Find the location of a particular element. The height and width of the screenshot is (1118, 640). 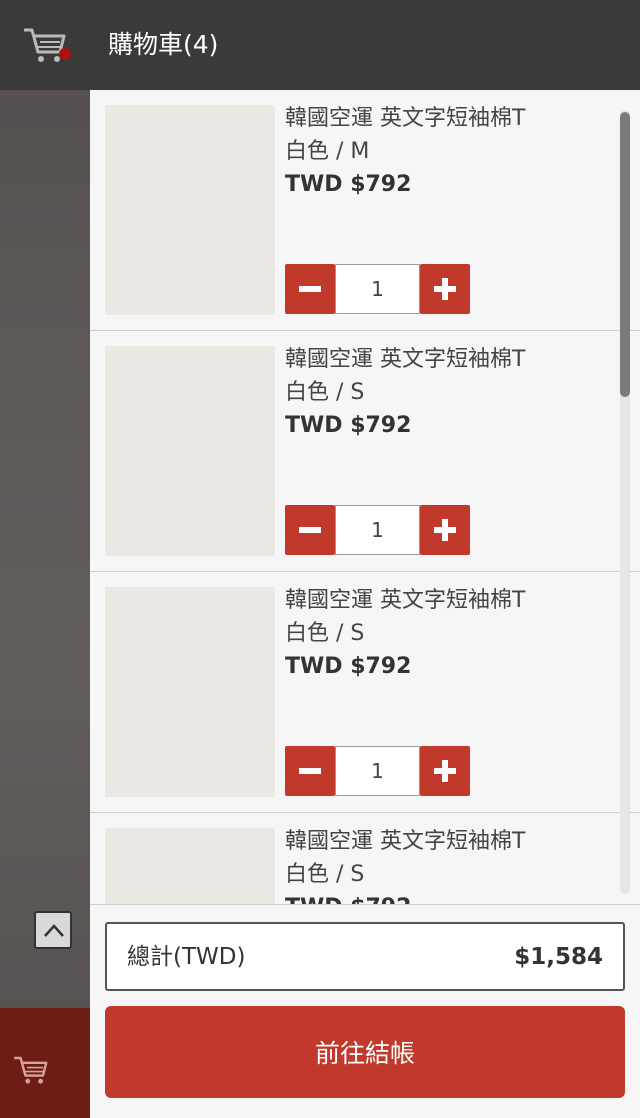

cart-title: 購物車(4) is located at coordinates (163, 44).